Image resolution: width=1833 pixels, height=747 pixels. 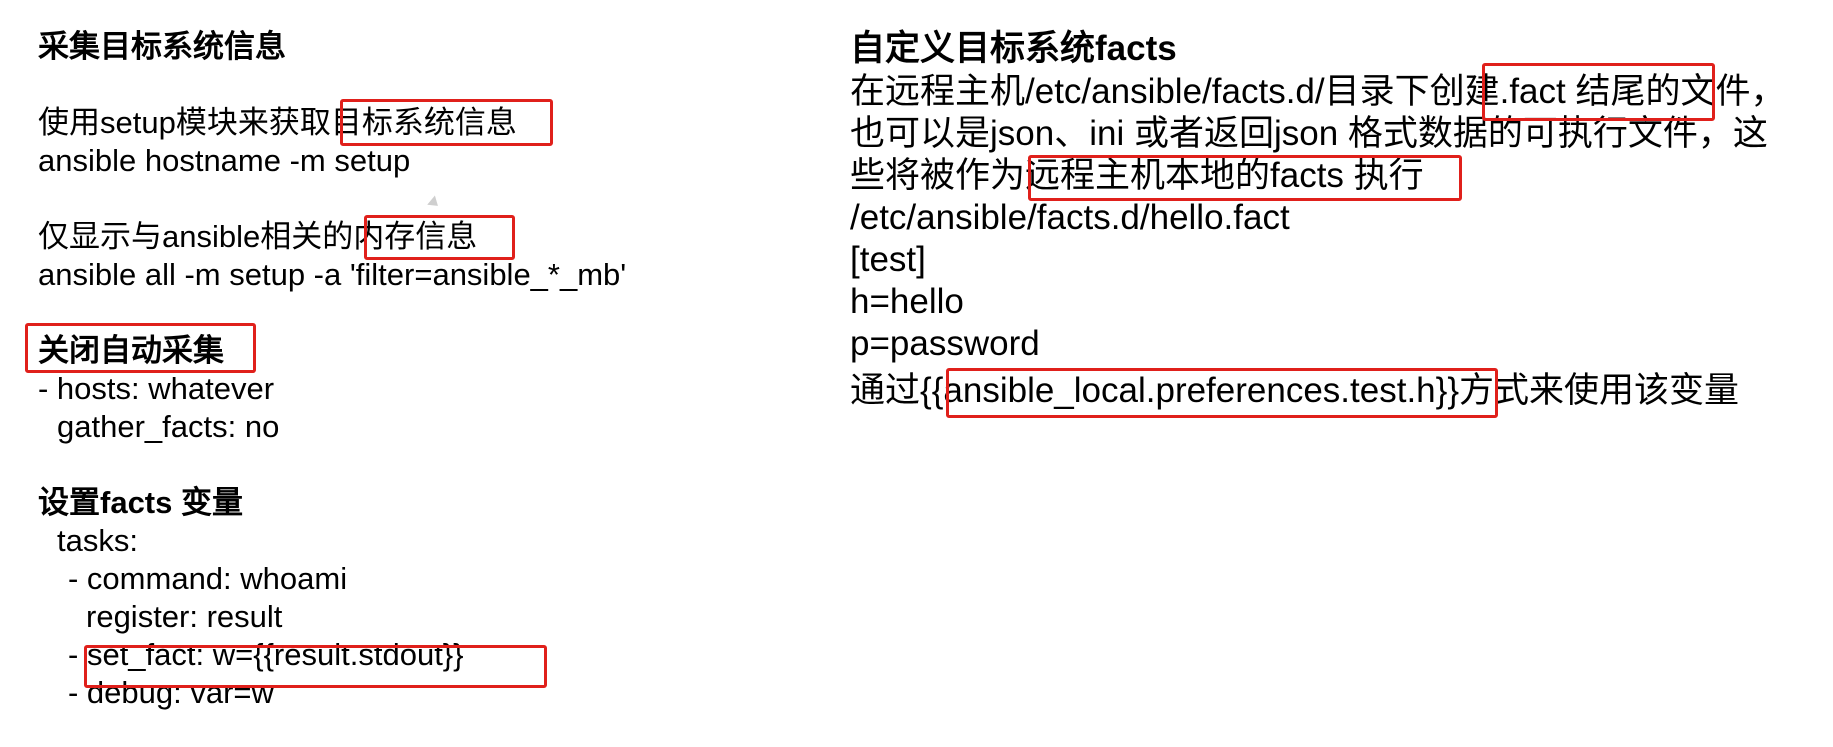 I want to click on highlight-box-disable-gather, so click(x=140, y=348).